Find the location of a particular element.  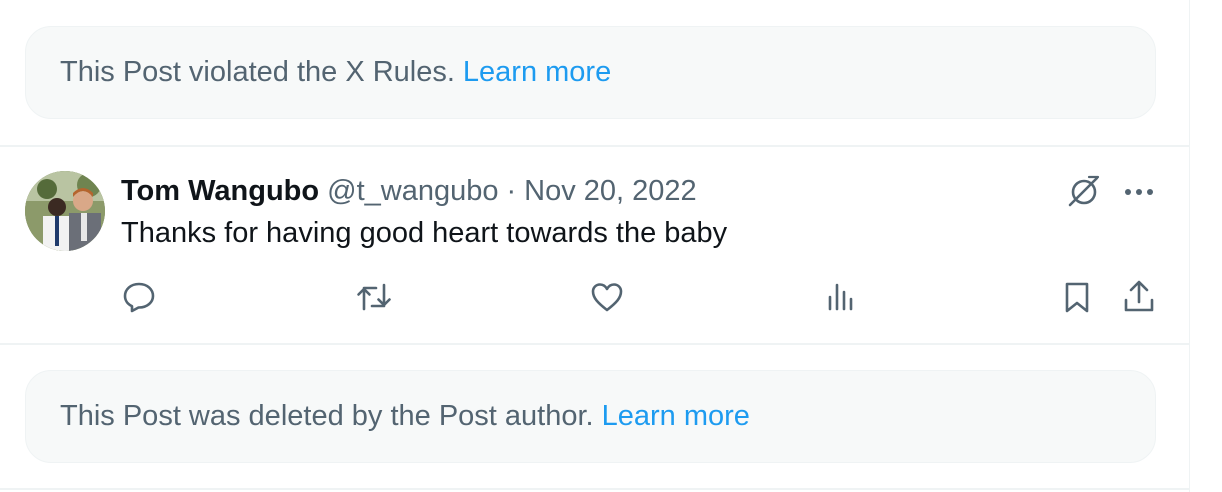

author-name: Tom Wangubo is located at coordinates (220, 191).